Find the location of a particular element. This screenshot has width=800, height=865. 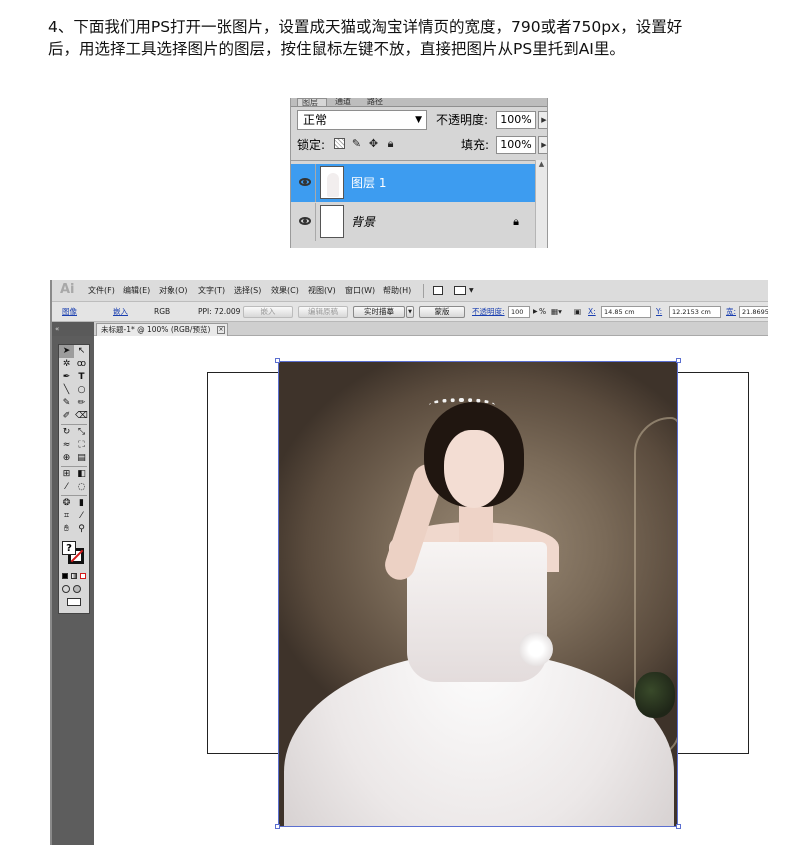

opacity-stepper: ▶ is located at coordinates (542, 120).